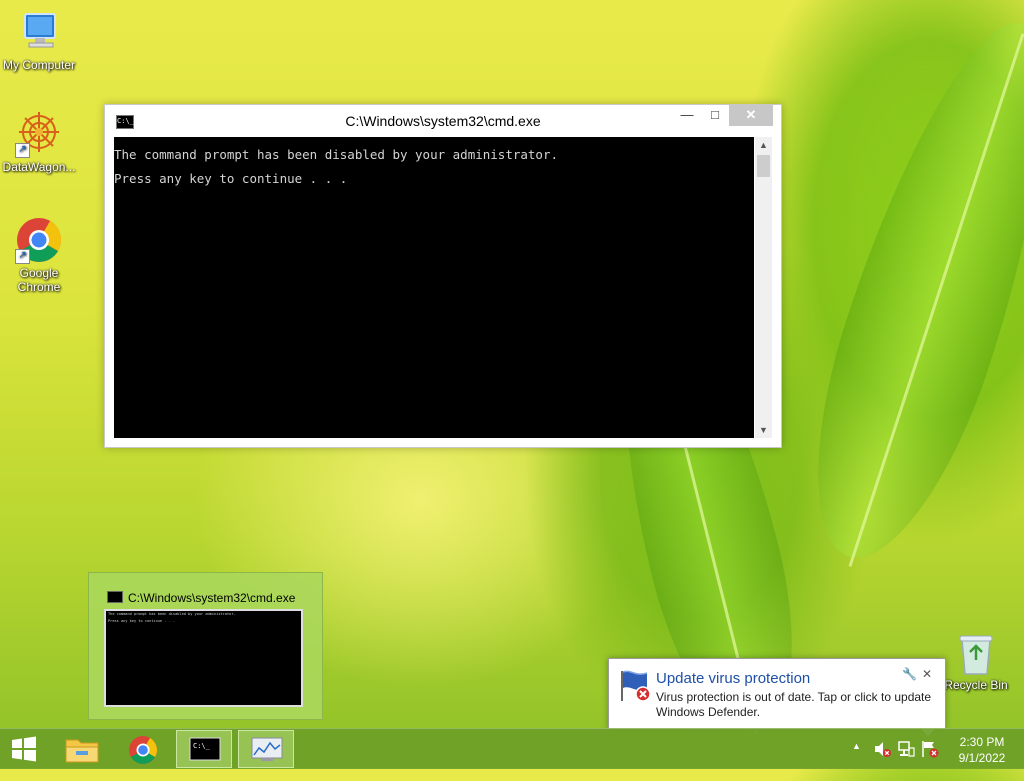 This screenshot has height=781, width=1024. I want to click on start-button, so click(24, 749).